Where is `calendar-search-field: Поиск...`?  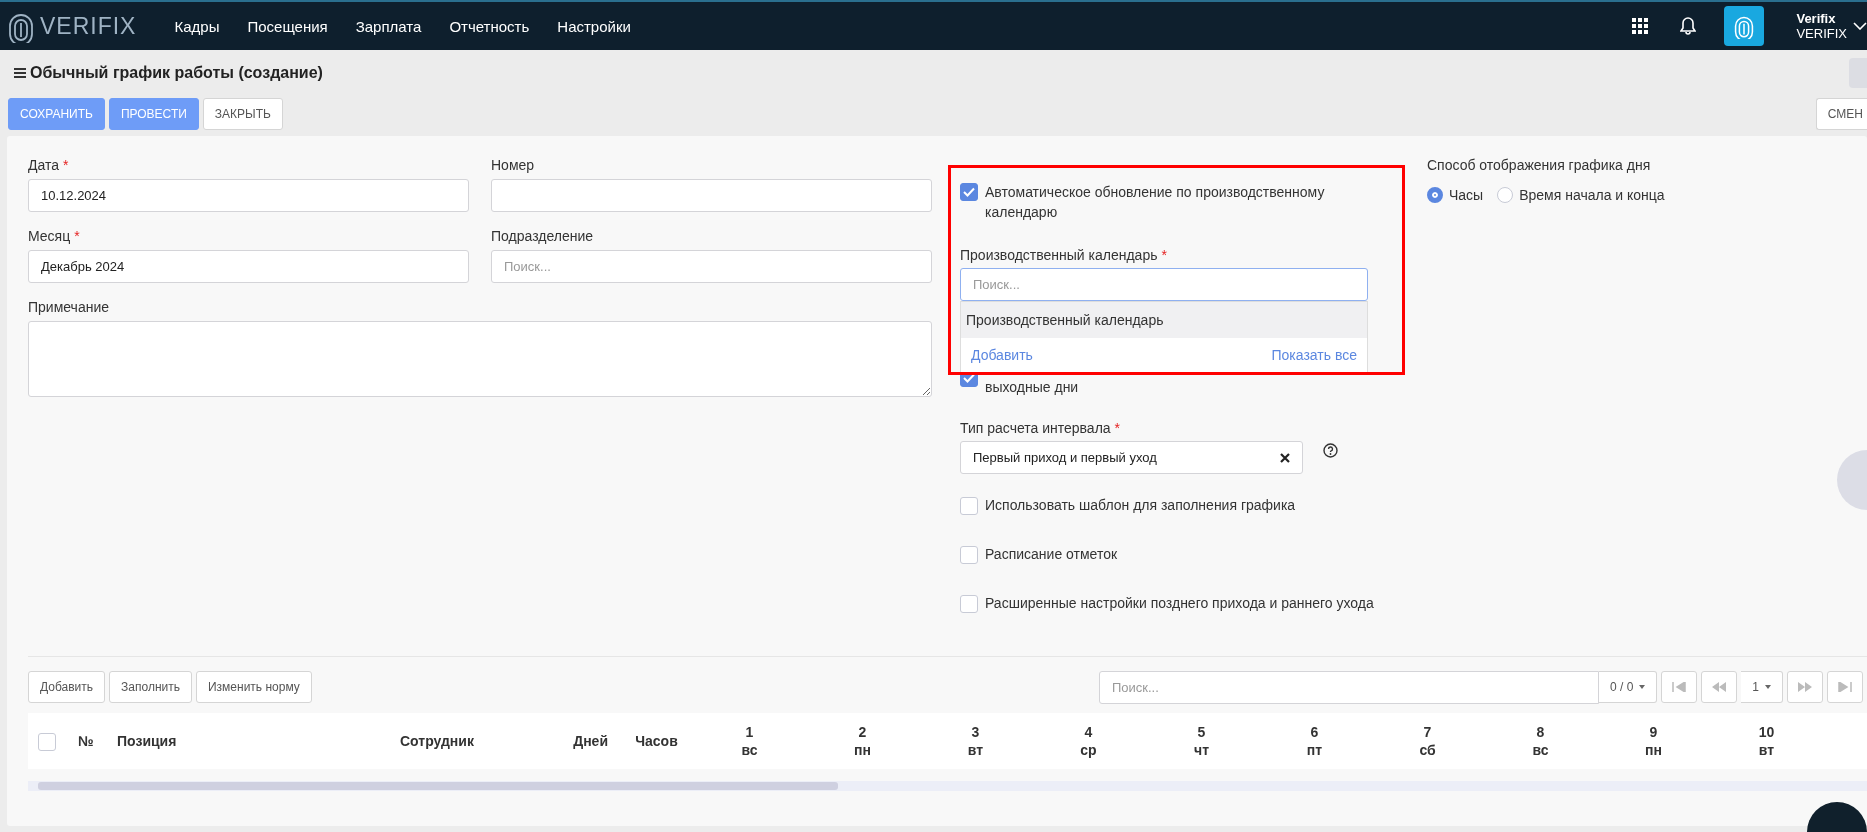
calendar-search-field: Поиск... is located at coordinates (1164, 284).